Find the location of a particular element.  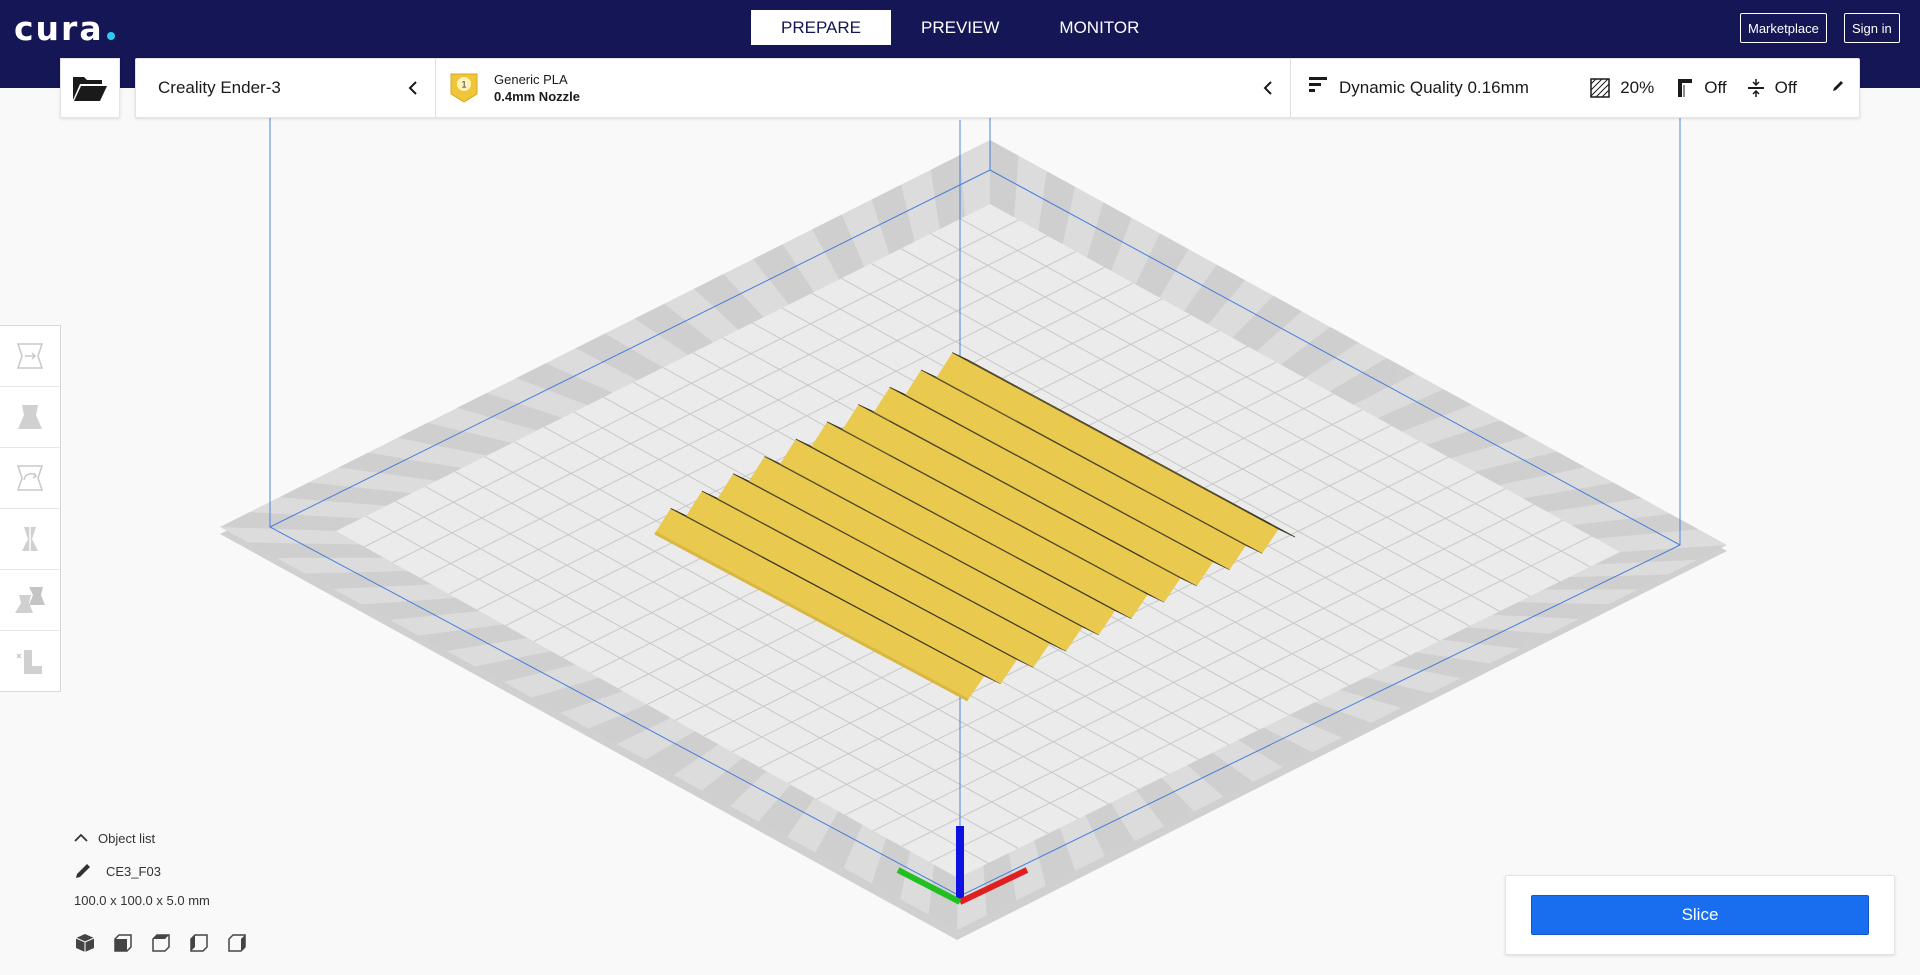

object-dimensions: 100.0 x 100.0 x 5.0 mm is located at coordinates (142, 900).